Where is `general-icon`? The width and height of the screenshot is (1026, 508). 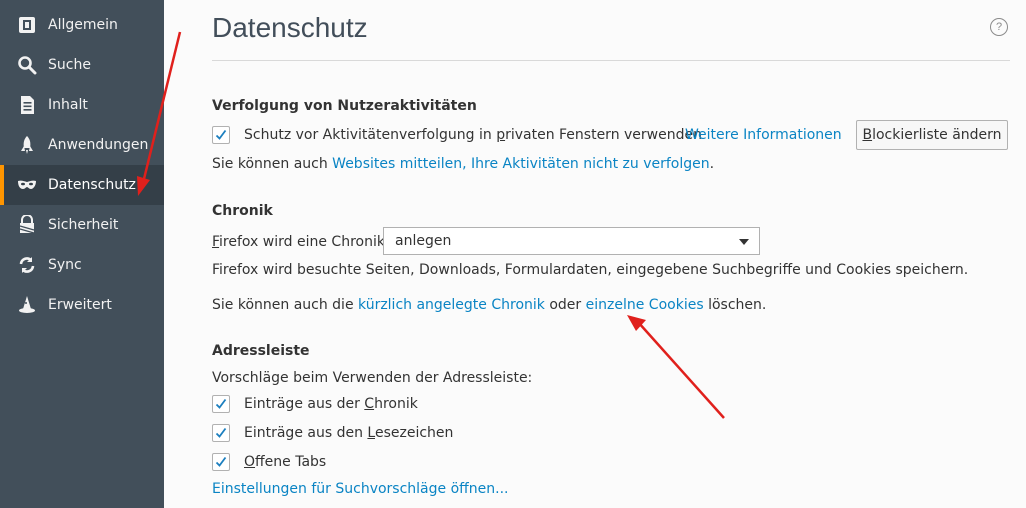
general-icon is located at coordinates (27, 25).